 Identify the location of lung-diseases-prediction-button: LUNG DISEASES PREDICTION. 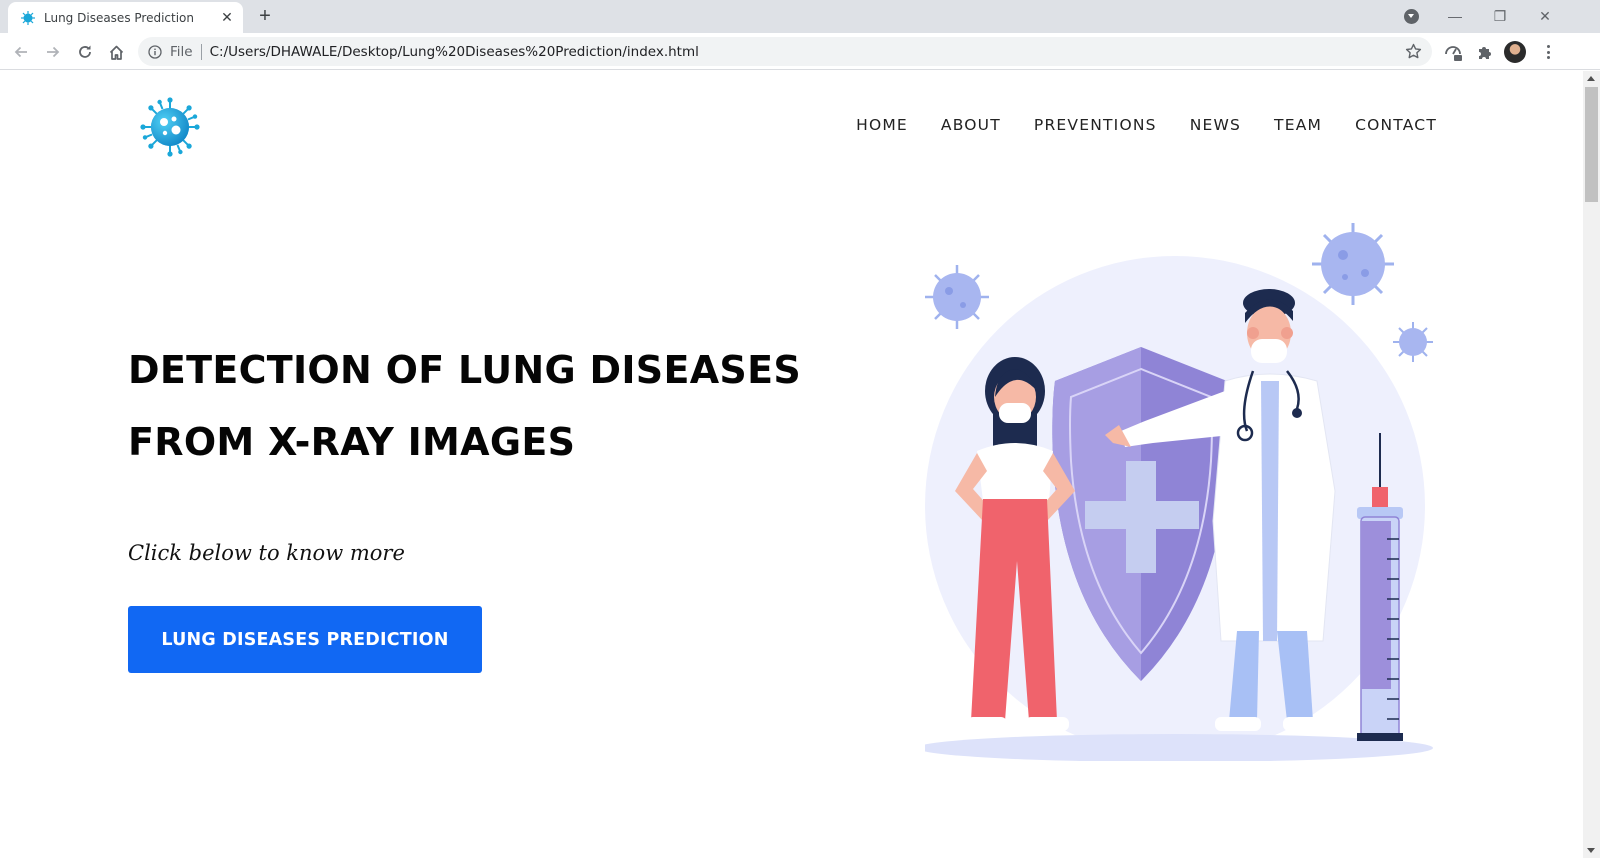
(305, 639).